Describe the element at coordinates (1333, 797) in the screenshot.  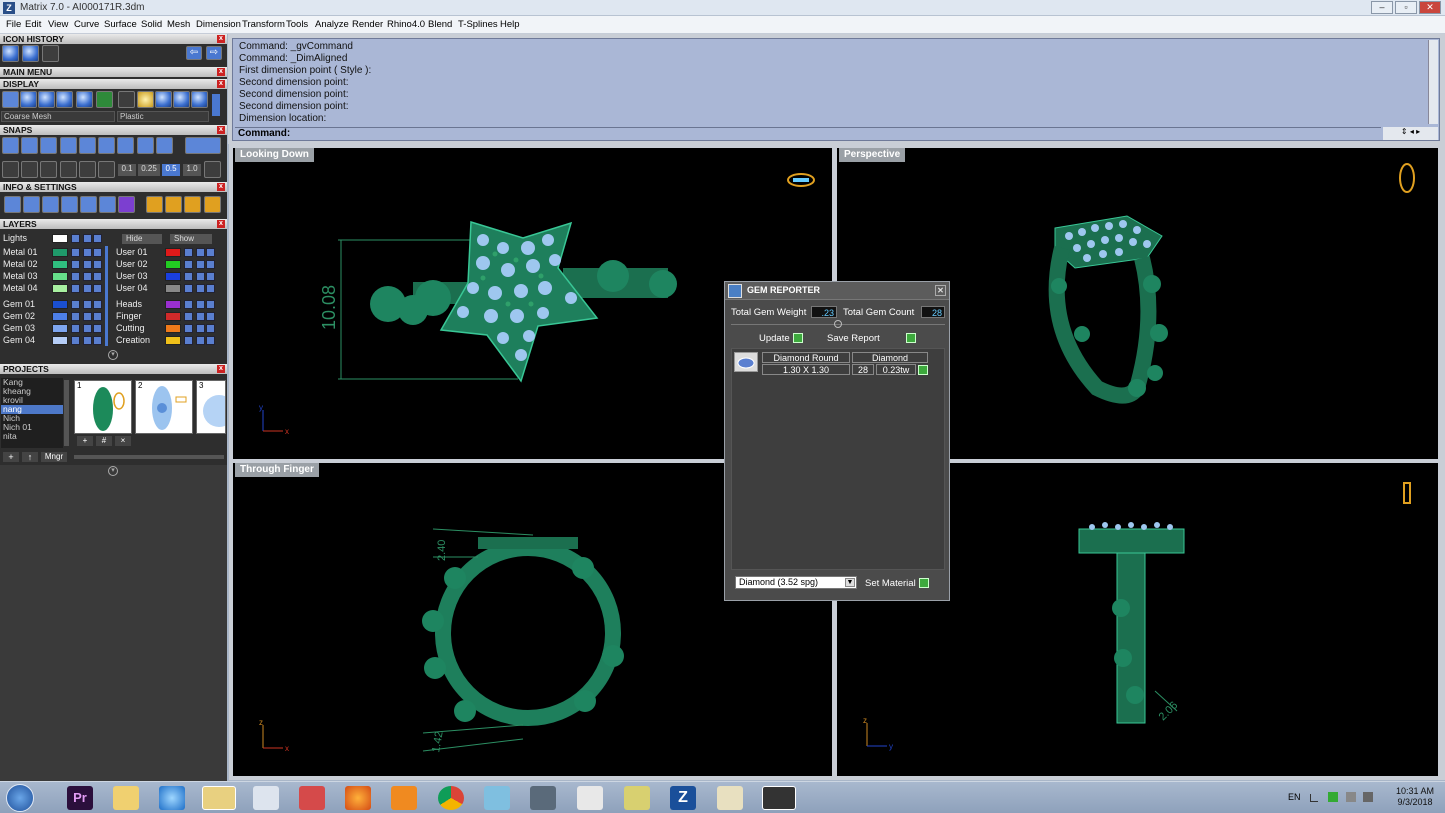
I see `flag-icon` at that location.